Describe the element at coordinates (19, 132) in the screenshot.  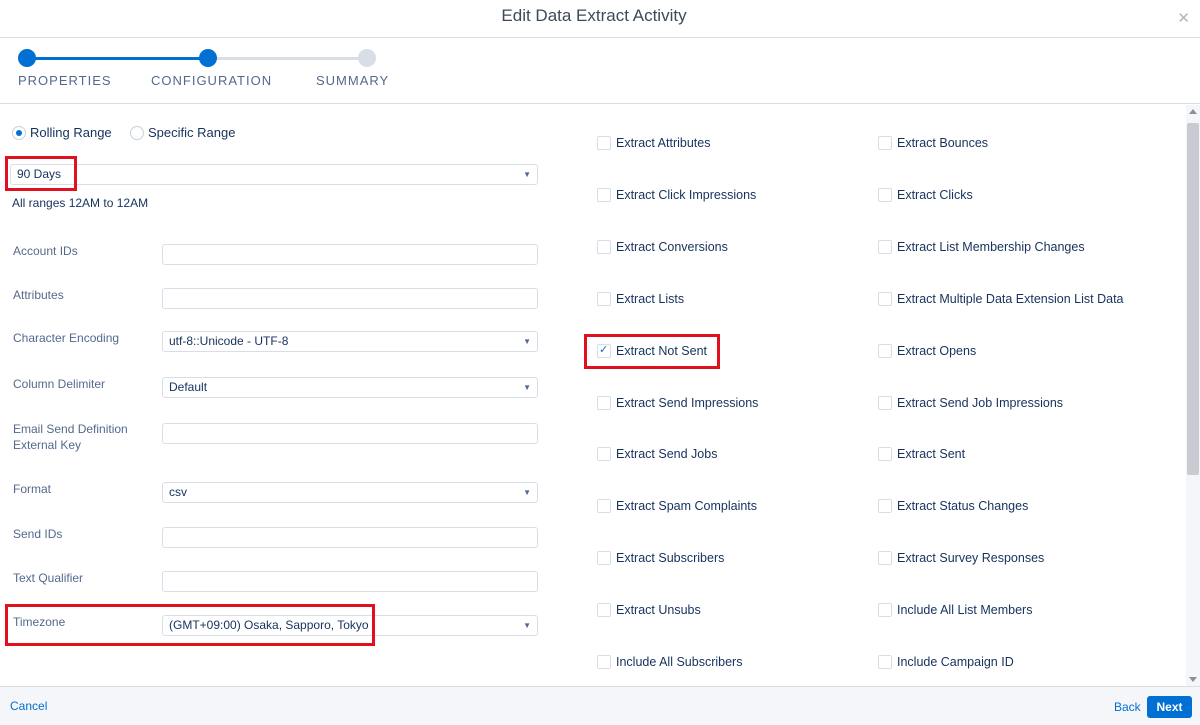
I see `rolling-range-radio` at that location.